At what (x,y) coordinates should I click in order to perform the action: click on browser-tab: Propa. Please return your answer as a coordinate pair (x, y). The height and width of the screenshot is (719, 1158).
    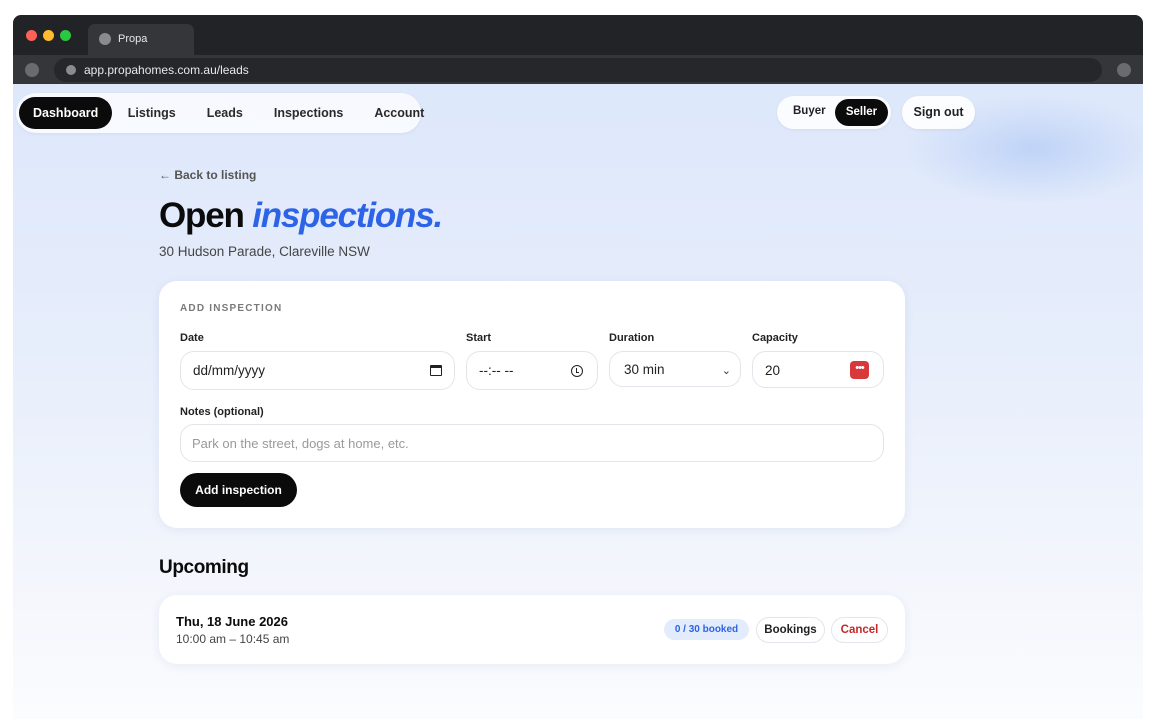
    Looking at the image, I should click on (141, 39).